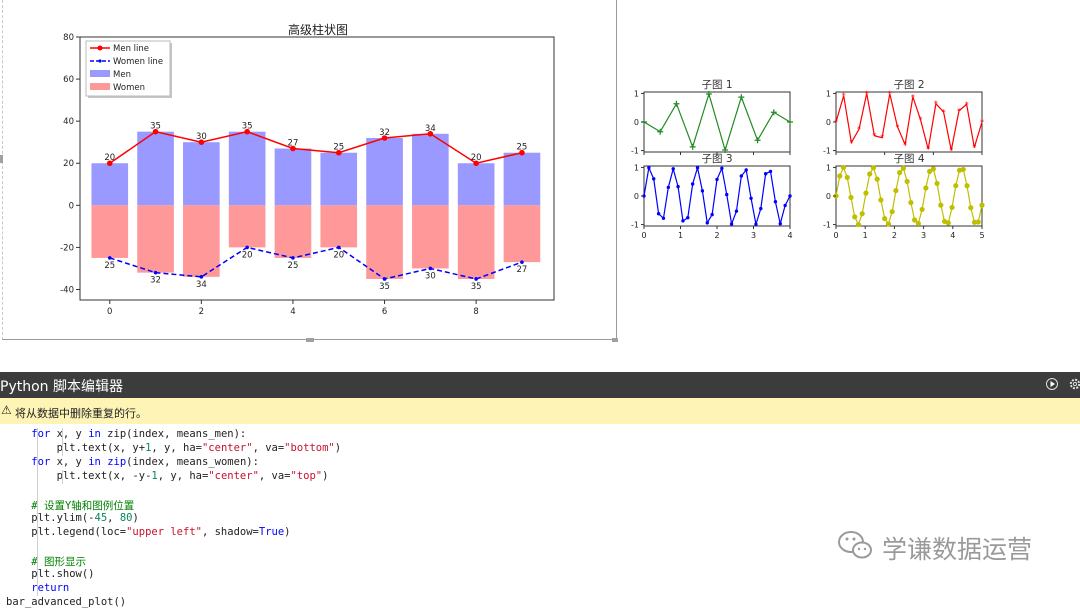 The image size is (1080, 608). What do you see at coordinates (100, 73) in the screenshot?
I see `legend-swatch-men` at bounding box center [100, 73].